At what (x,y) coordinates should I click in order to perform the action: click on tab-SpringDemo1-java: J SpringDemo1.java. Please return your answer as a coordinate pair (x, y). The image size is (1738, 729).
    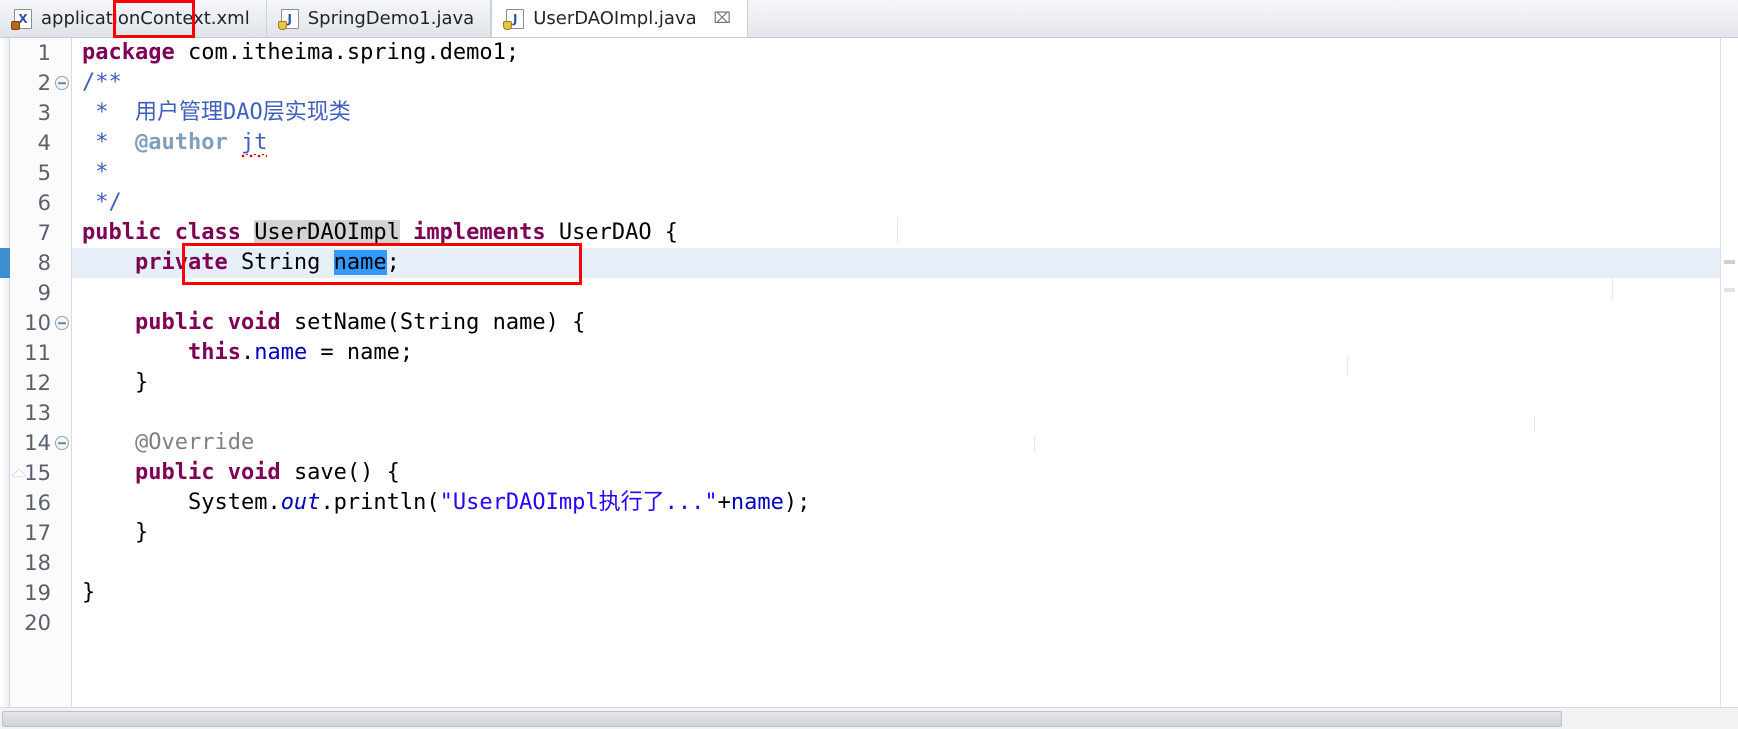
    Looking at the image, I should click on (379, 18).